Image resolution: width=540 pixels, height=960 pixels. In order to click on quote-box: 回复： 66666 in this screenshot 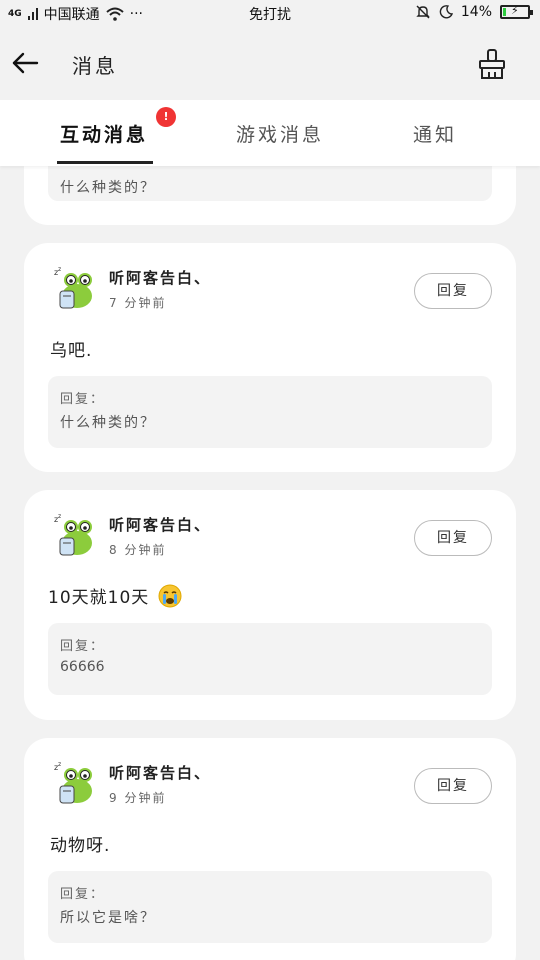, I will do `click(270, 659)`.